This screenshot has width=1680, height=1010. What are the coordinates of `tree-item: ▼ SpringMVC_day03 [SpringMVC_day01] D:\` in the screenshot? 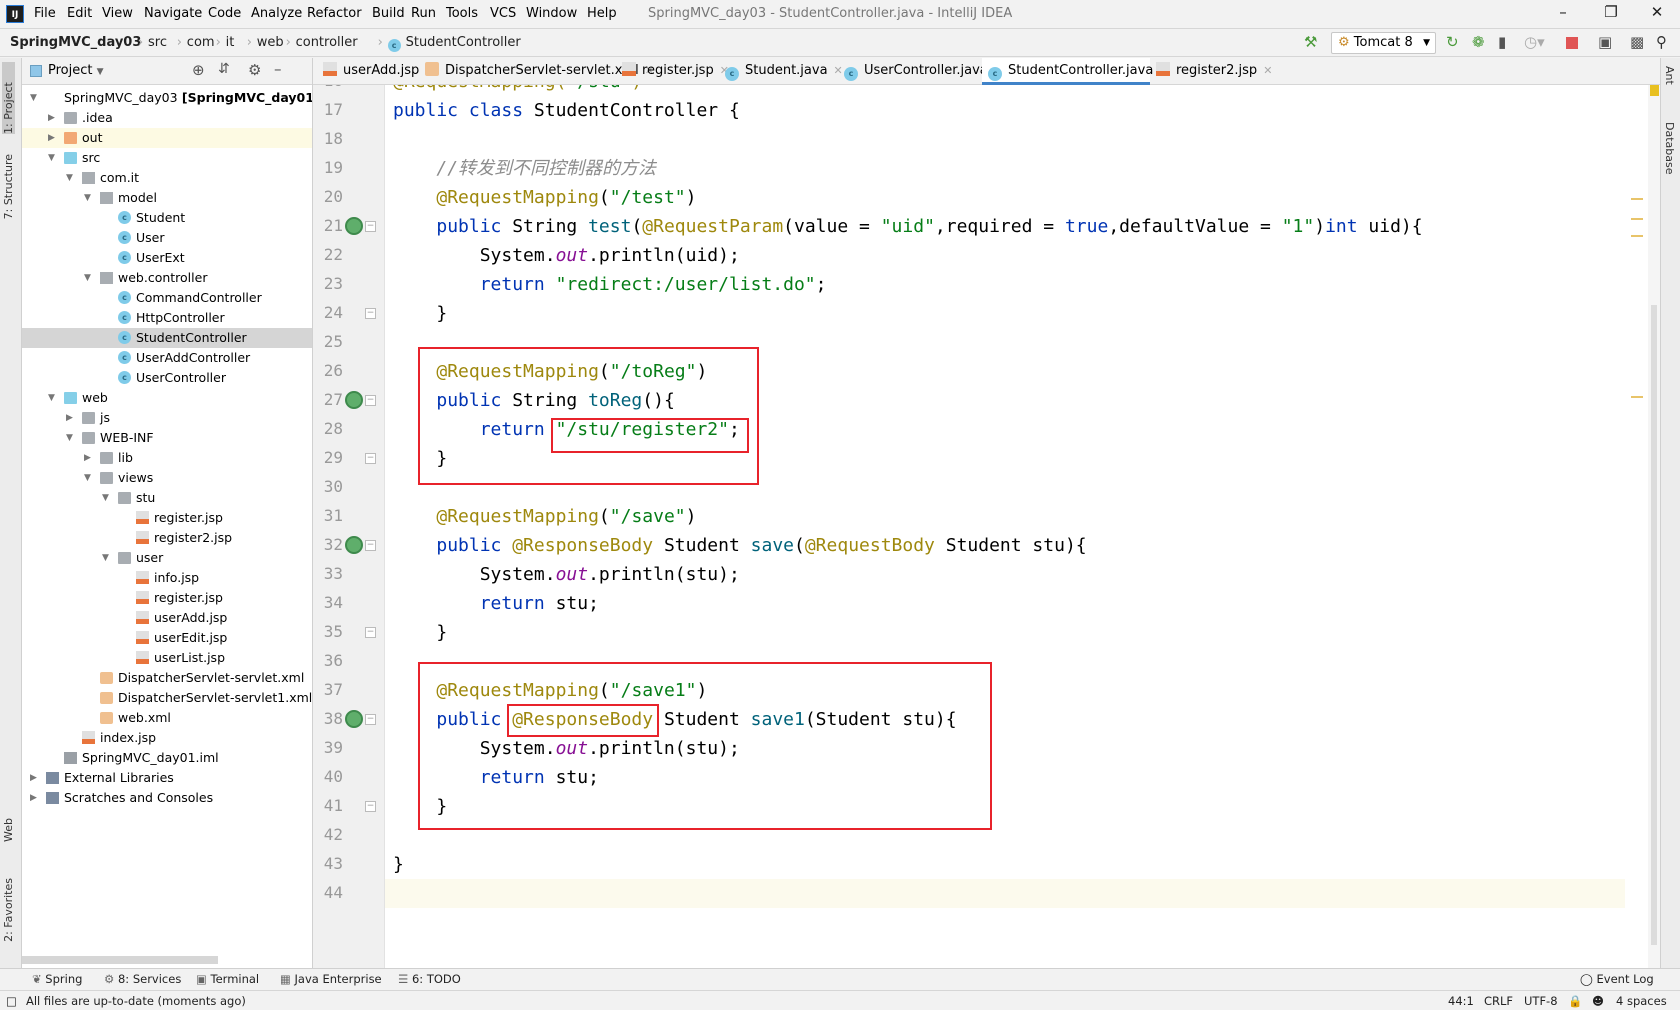 It's located at (167, 98).